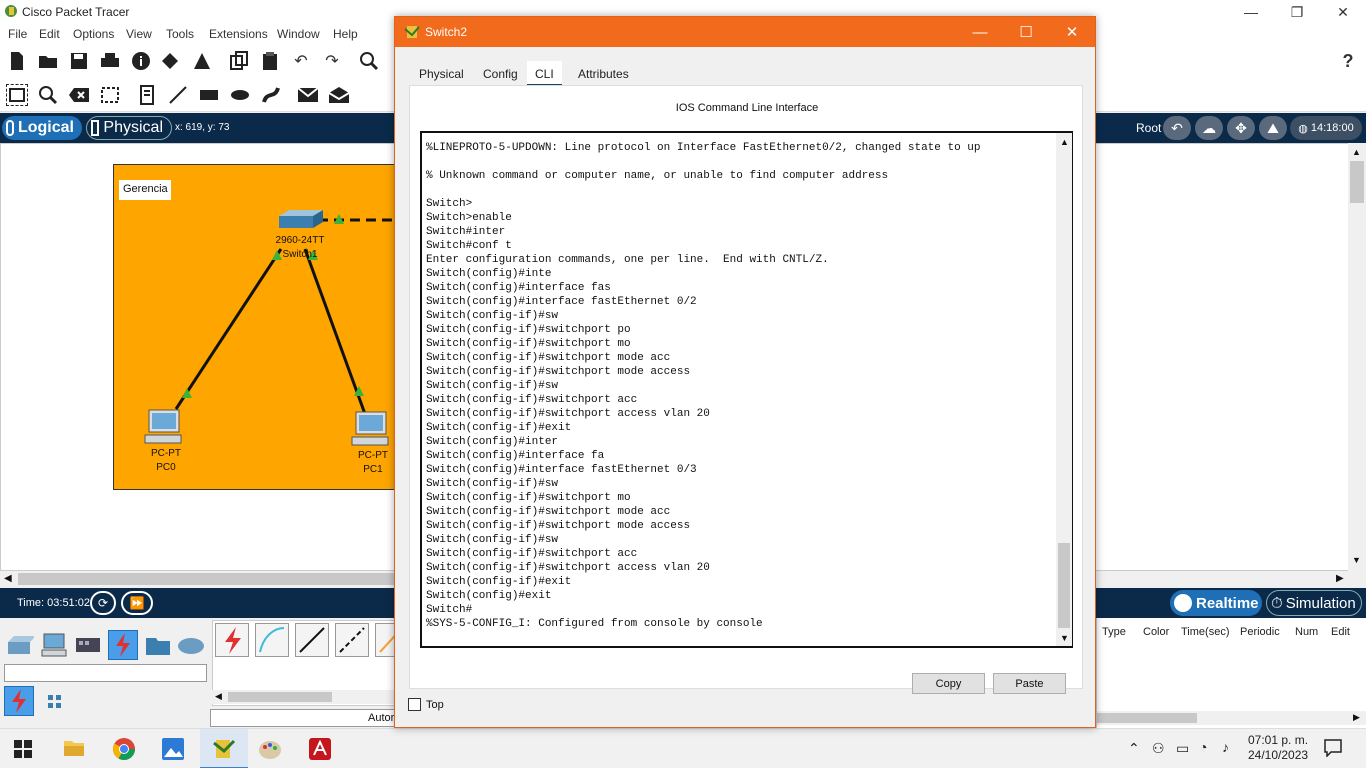 Image resolution: width=1366 pixels, height=768 pixels. What do you see at coordinates (603, 74) in the screenshot?
I see `tab-attributes: Attributes` at bounding box center [603, 74].